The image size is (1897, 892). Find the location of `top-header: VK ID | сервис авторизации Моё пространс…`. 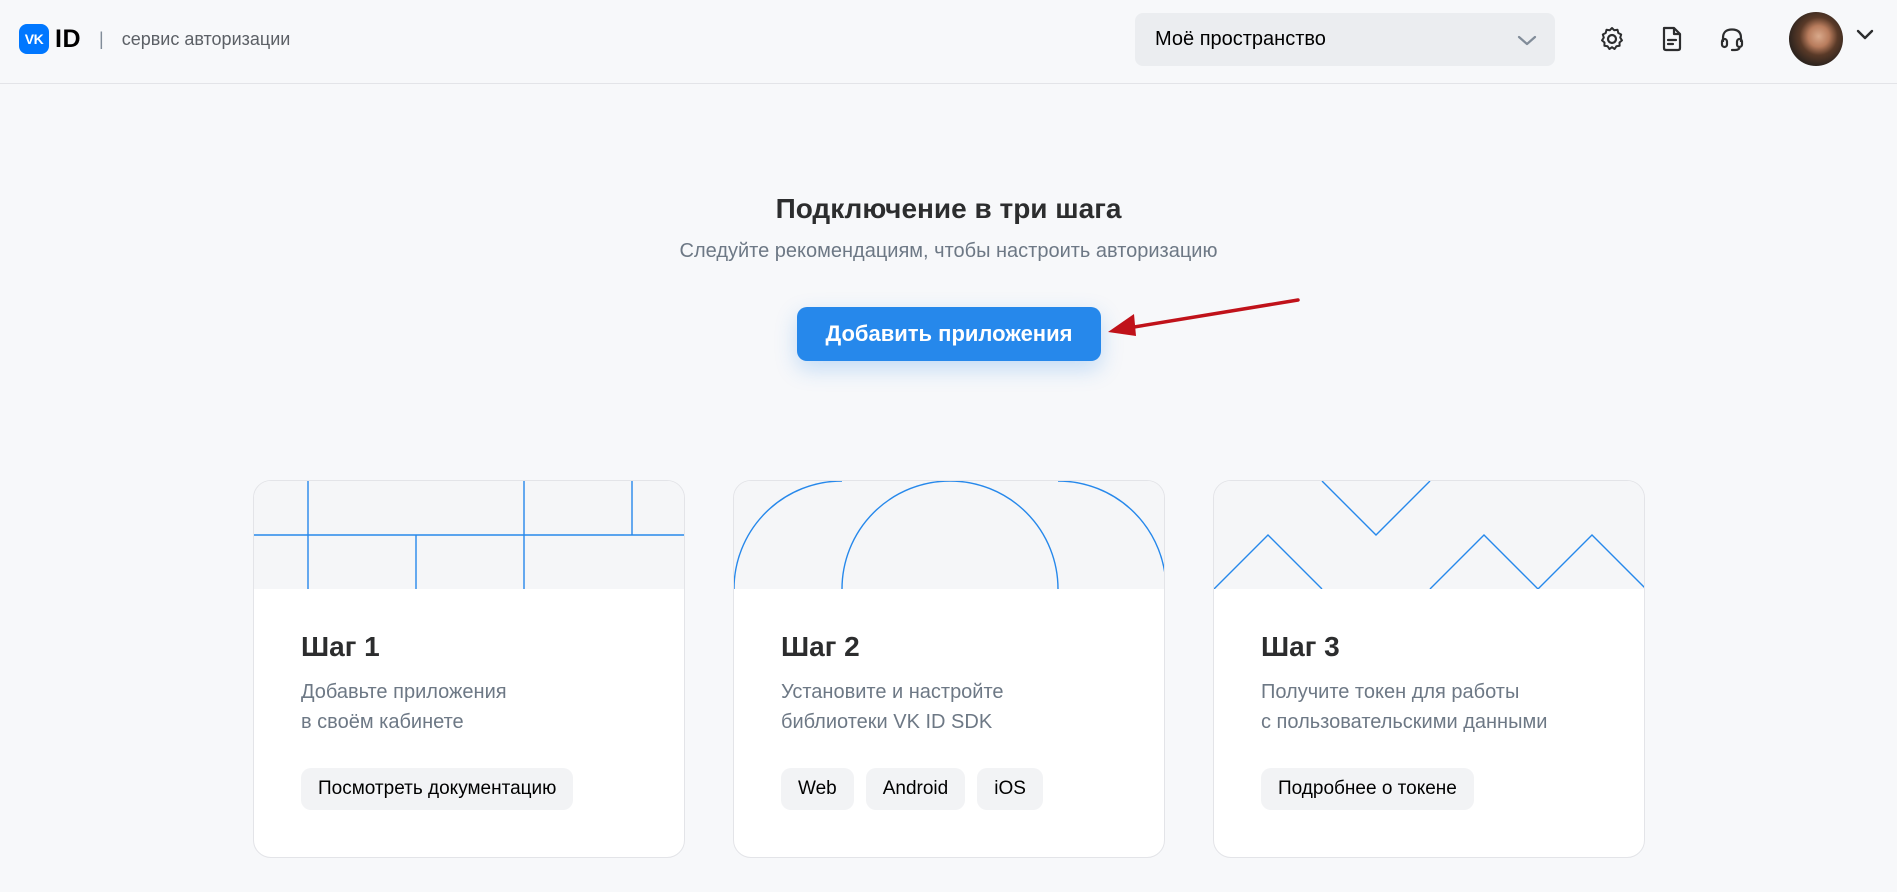

top-header: VK ID | сервис авторизации Моё пространс… is located at coordinates (948, 42).